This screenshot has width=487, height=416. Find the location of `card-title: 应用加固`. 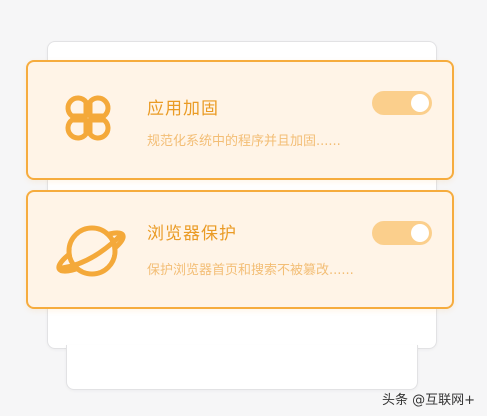

card-title: 应用加固 is located at coordinates (183, 109).